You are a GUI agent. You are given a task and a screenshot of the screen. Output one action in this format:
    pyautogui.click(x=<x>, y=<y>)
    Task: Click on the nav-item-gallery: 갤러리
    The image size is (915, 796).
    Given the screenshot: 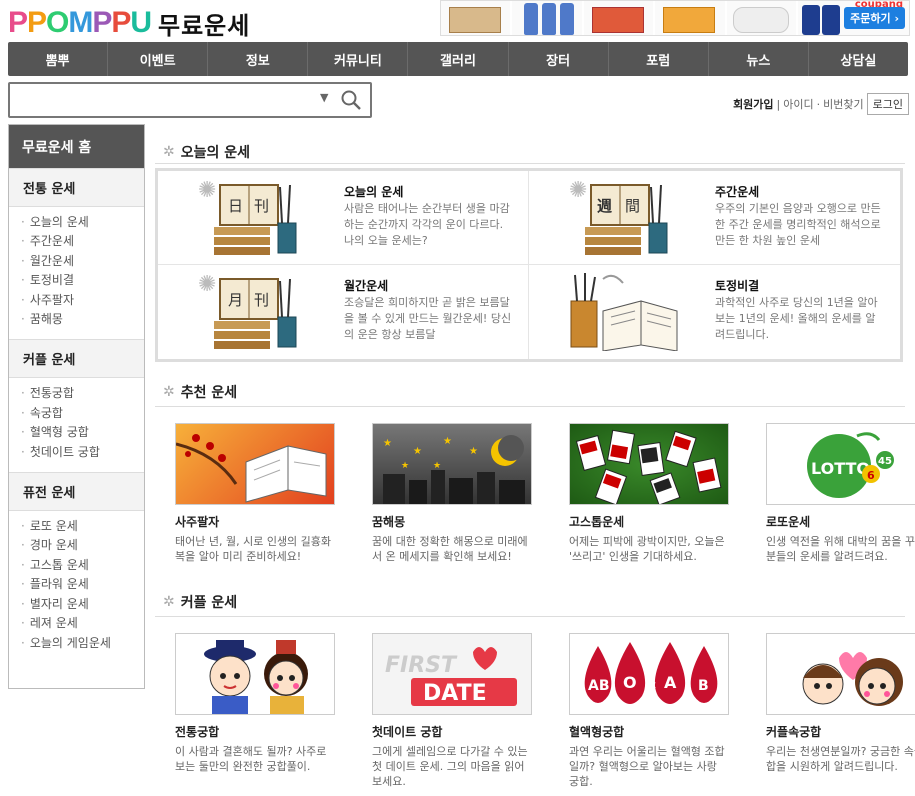 What is the action you would take?
    pyautogui.click(x=458, y=59)
    